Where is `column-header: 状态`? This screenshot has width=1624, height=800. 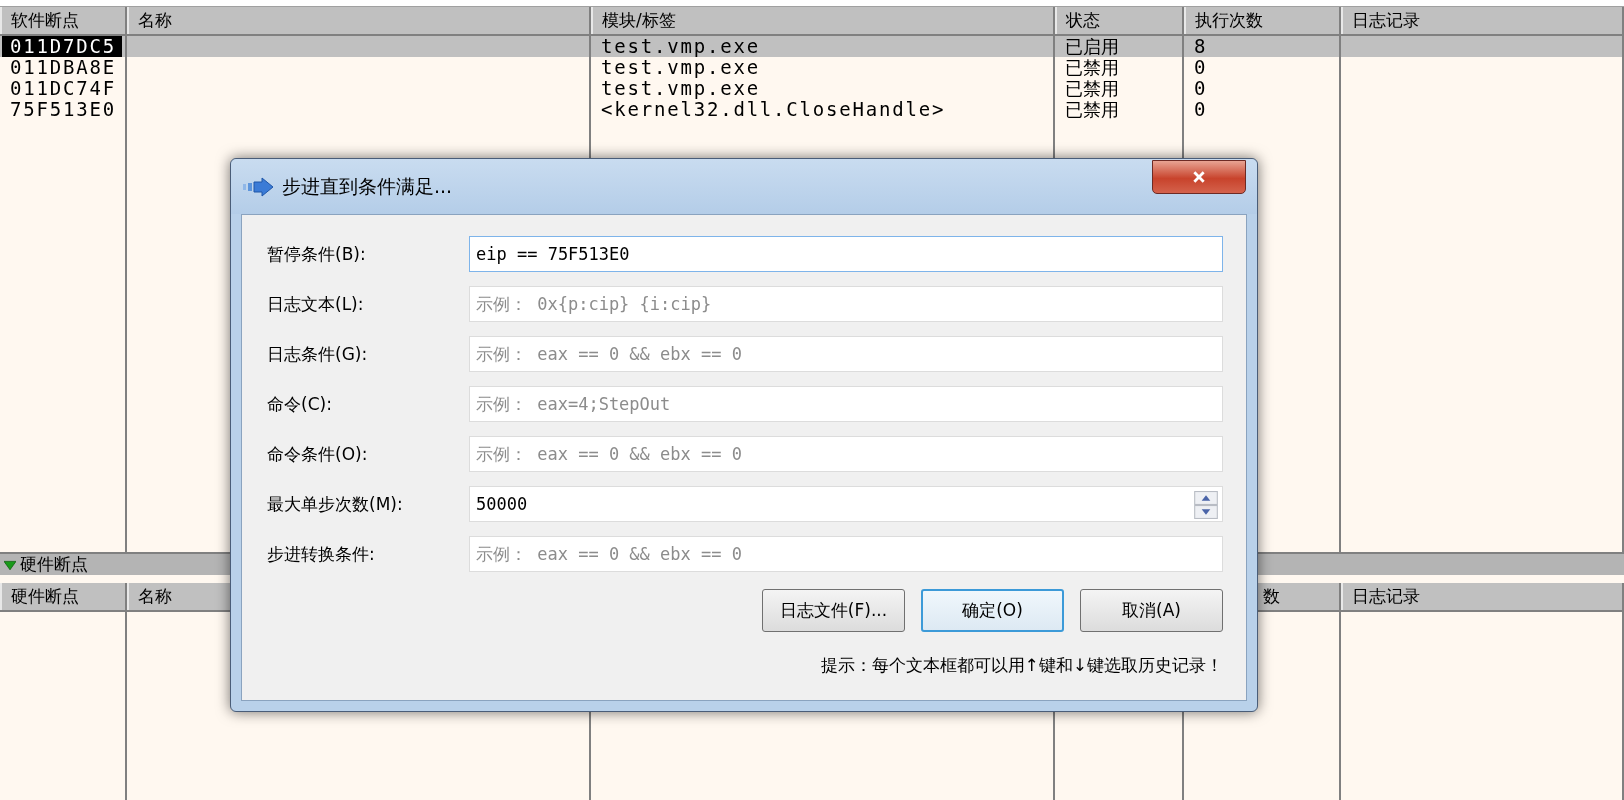 column-header: 状态 is located at coordinates (1119, 20).